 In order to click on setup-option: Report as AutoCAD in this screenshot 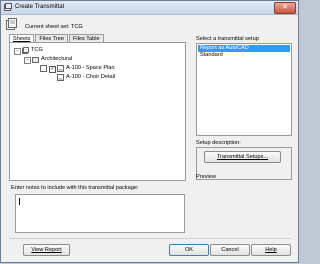, I will do `click(244, 48)`.